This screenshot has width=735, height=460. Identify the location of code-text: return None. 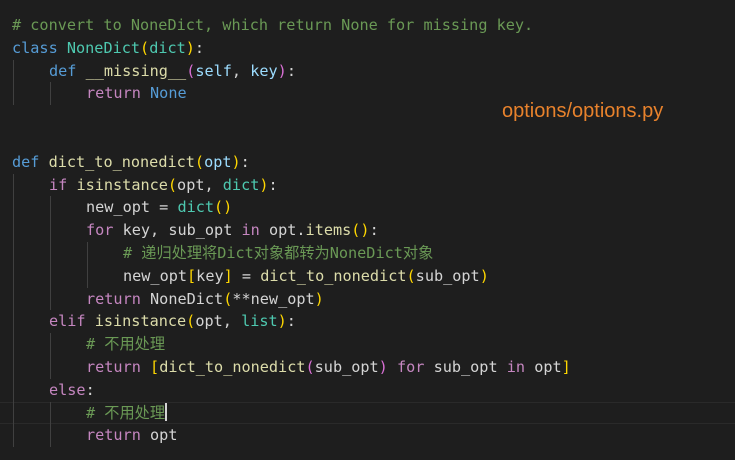
(136, 93).